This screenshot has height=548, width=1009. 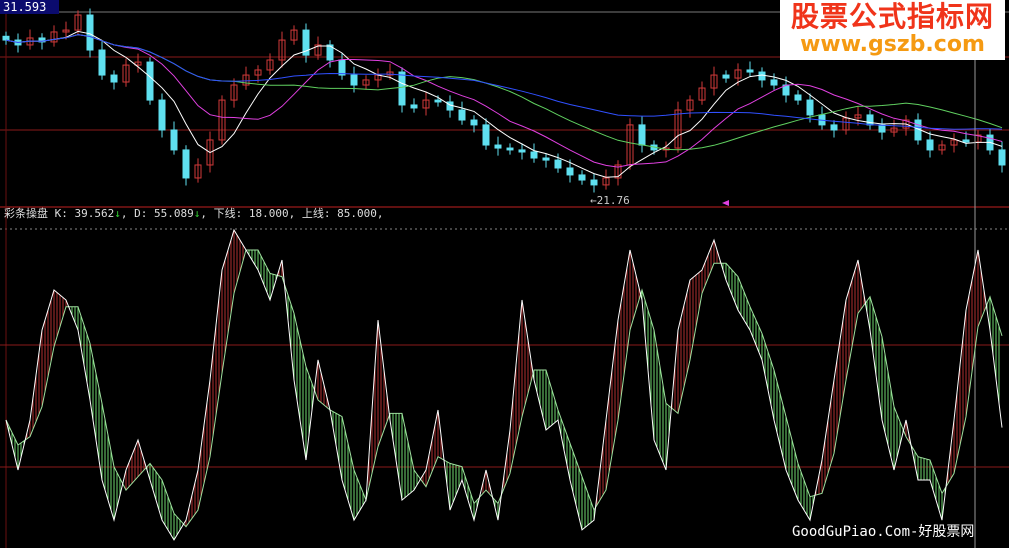 What do you see at coordinates (610, 200) in the screenshot?
I see `price-low-label: ←21.76` at bounding box center [610, 200].